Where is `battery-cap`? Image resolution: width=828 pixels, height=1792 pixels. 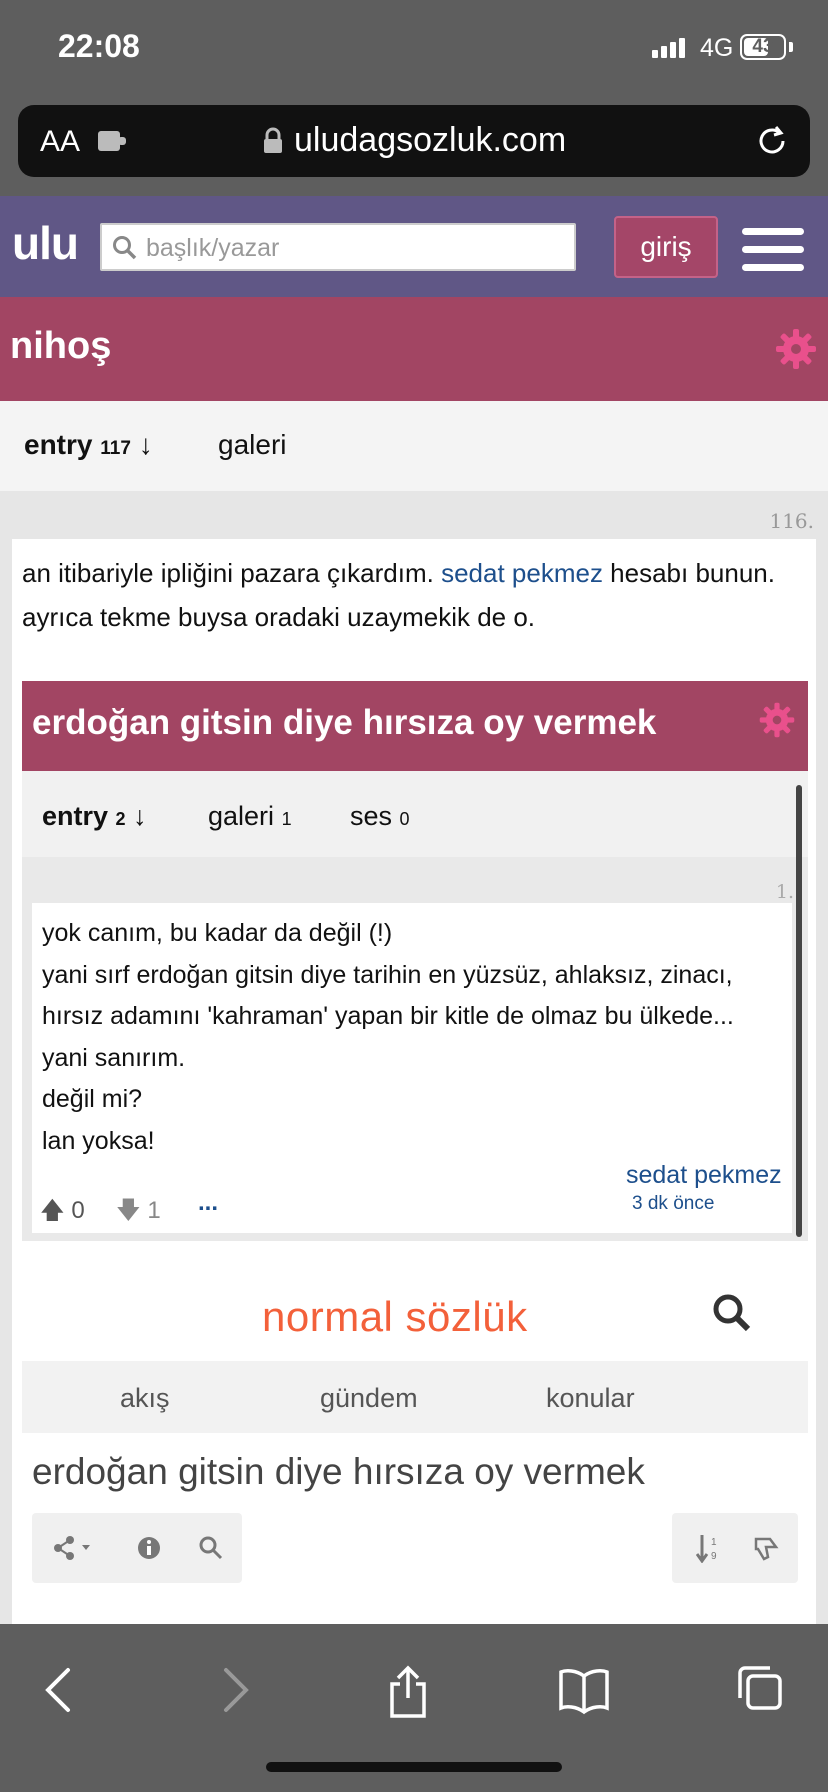
battery-cap is located at coordinates (791, 47).